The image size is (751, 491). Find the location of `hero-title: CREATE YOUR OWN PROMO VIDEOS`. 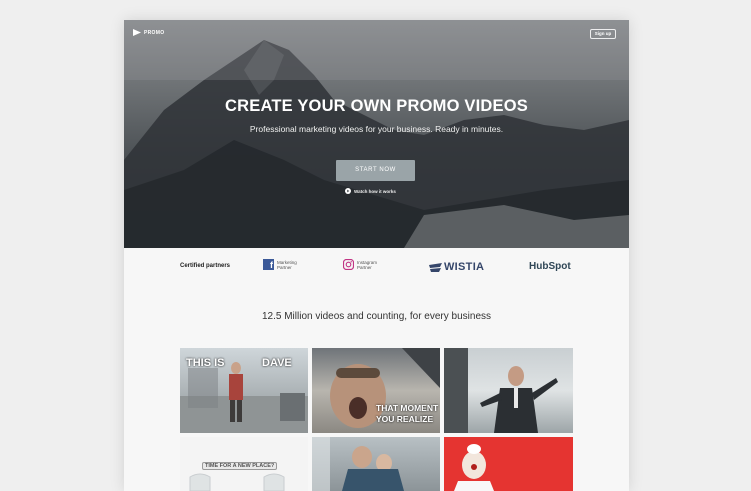

hero-title: CREATE YOUR OWN PROMO VIDEOS is located at coordinates (376, 106).